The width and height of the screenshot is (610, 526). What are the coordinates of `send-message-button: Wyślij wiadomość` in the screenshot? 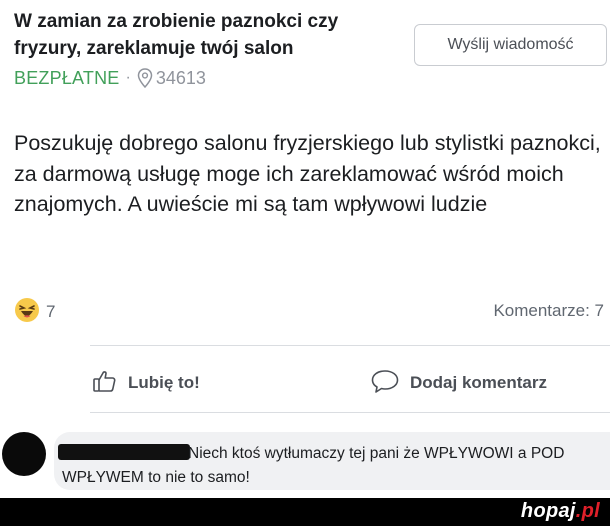 It's located at (510, 45).